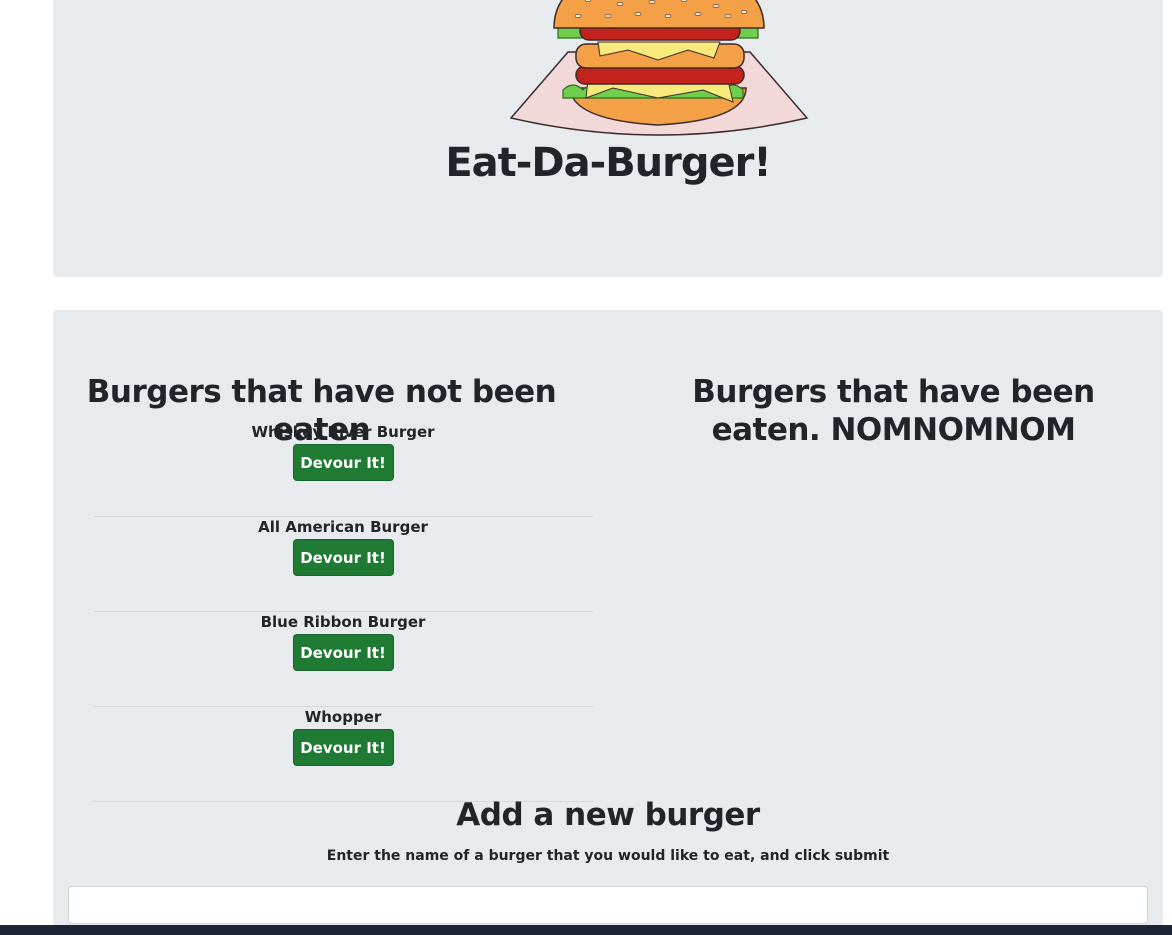  What do you see at coordinates (343, 622) in the screenshot?
I see `burger-name: Blue Ribbon Burger` at bounding box center [343, 622].